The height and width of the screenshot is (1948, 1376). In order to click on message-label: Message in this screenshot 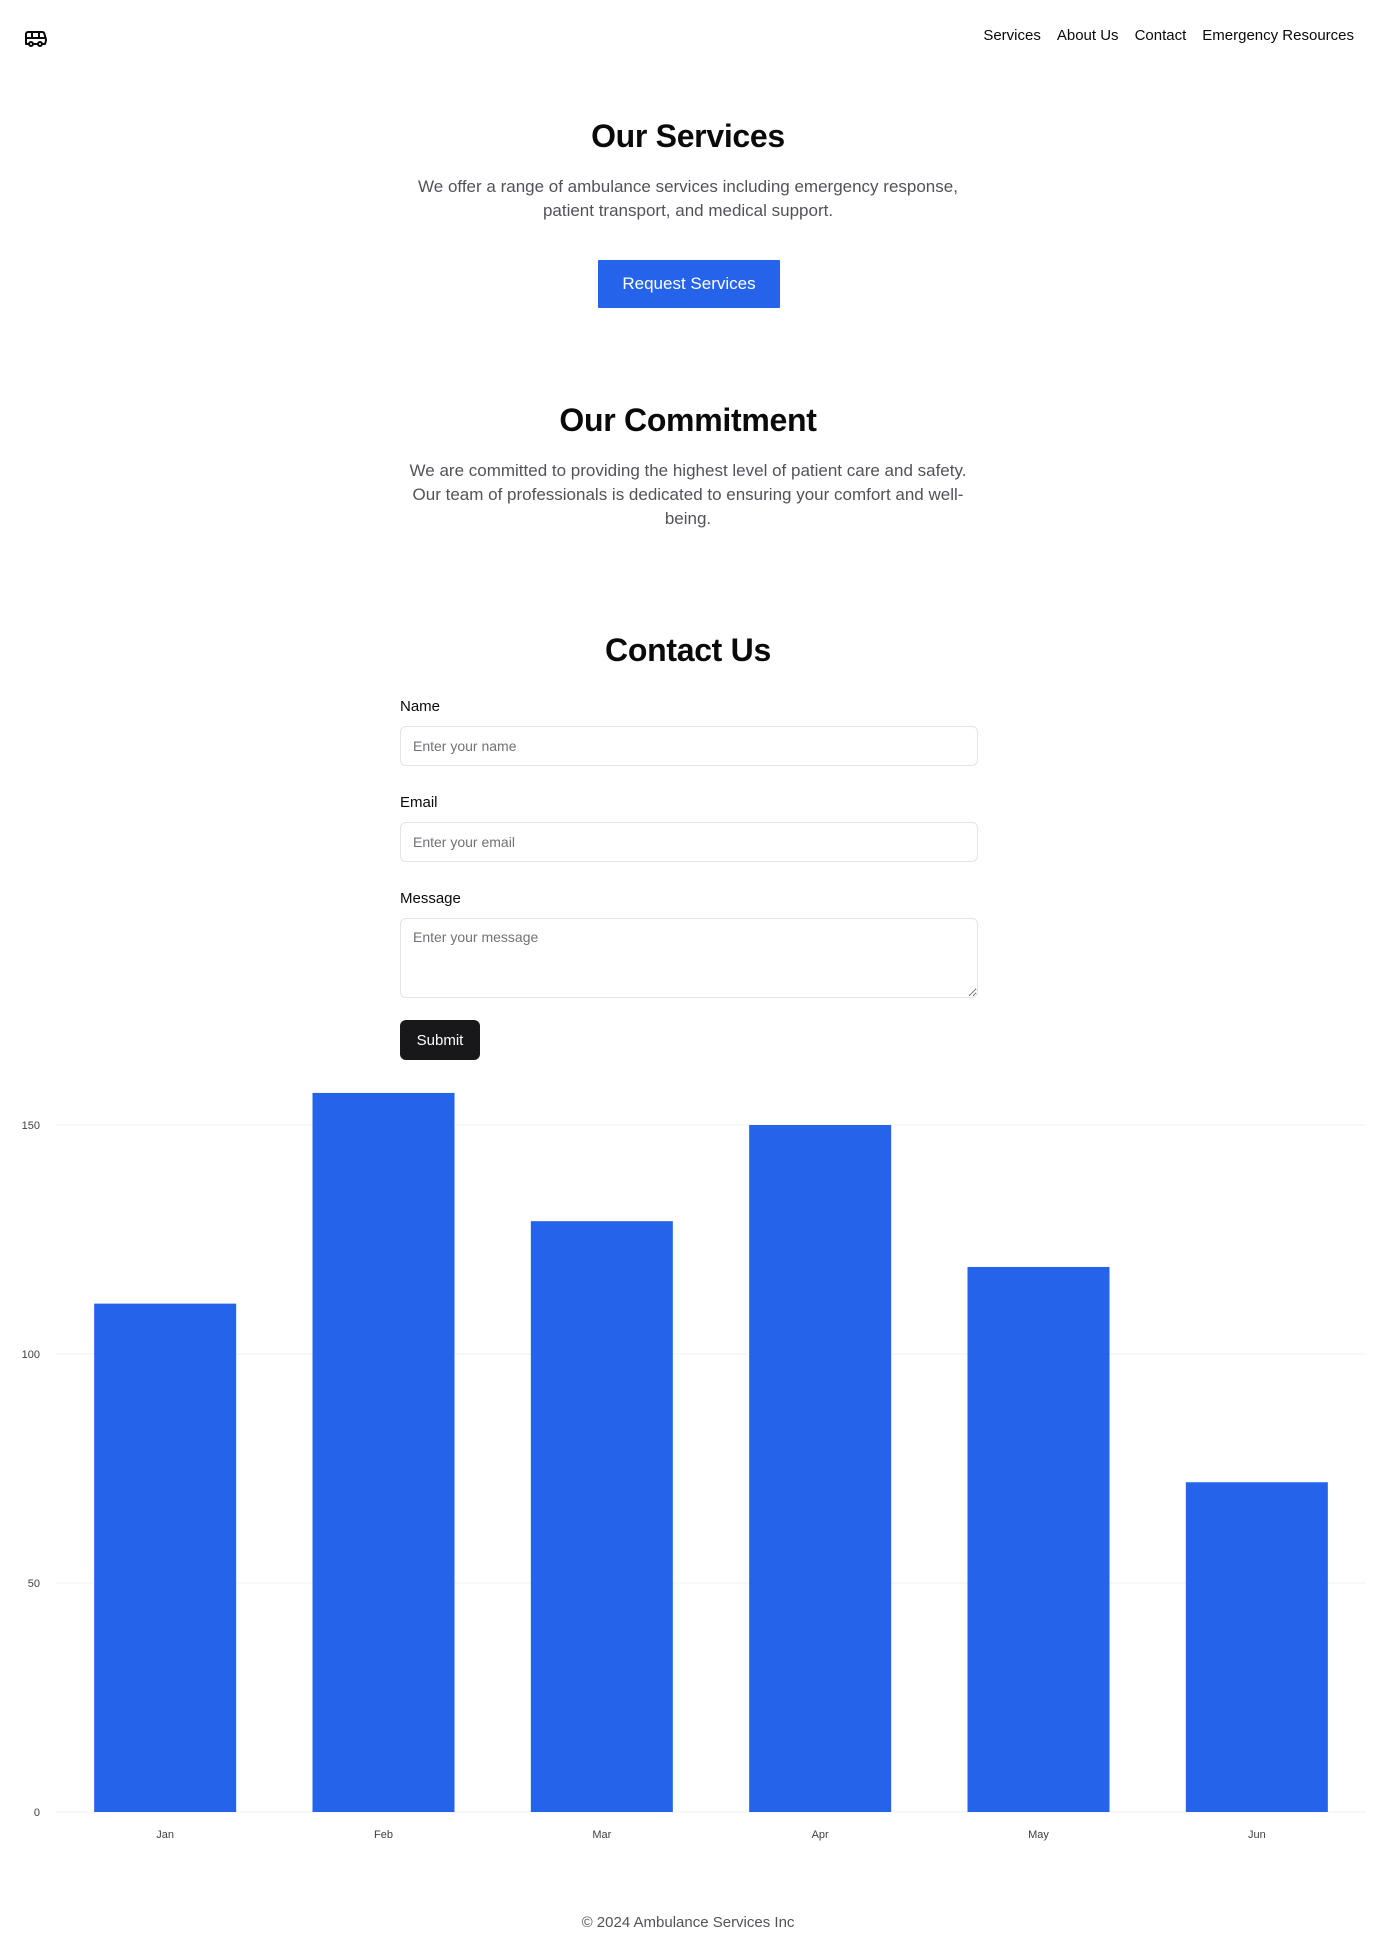, I will do `click(430, 898)`.